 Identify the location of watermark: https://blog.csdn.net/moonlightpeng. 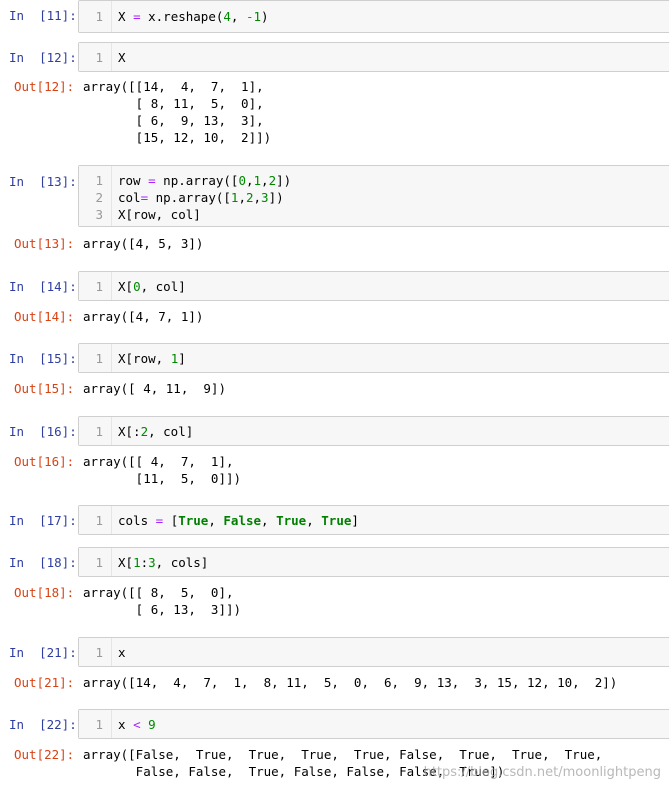
(542, 772).